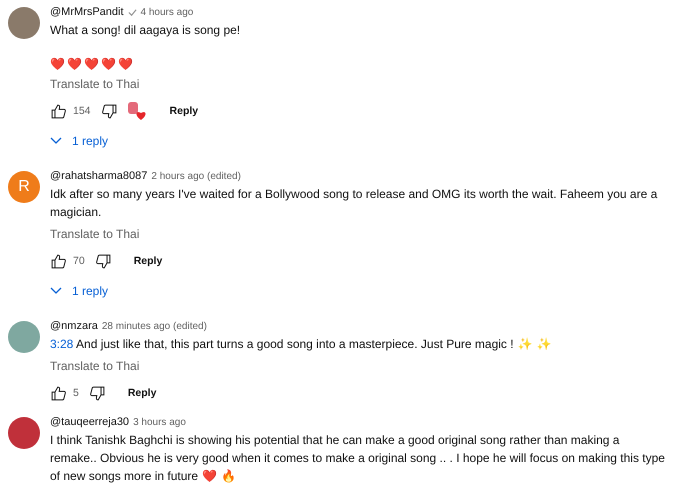 The height and width of the screenshot is (489, 692). I want to click on author-name: @rahatsharma8087, so click(99, 176).